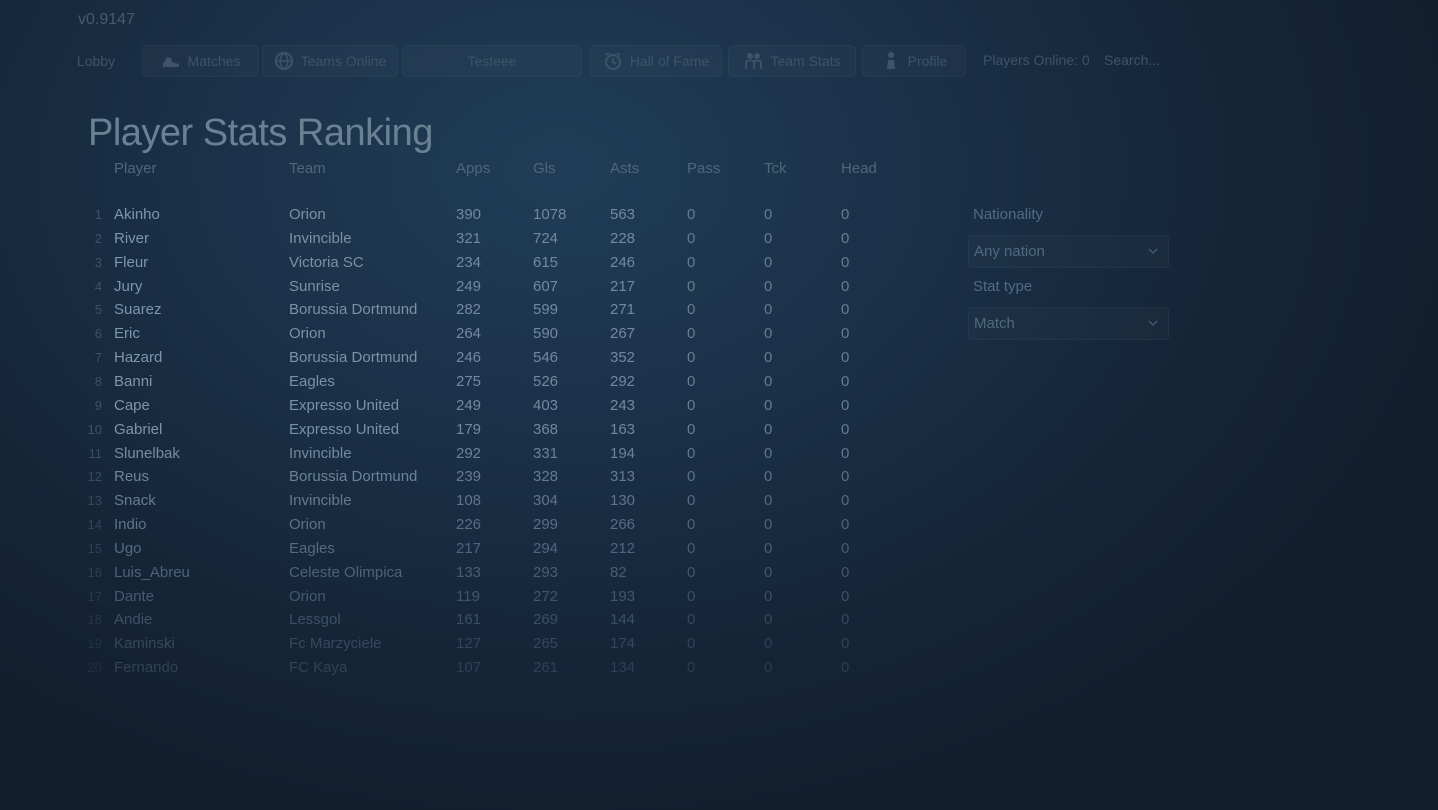 Image resolution: width=1438 pixels, height=810 pixels. I want to click on table-row: 14 Indio Orion 226 299 266 0 0 0, so click(450, 525).